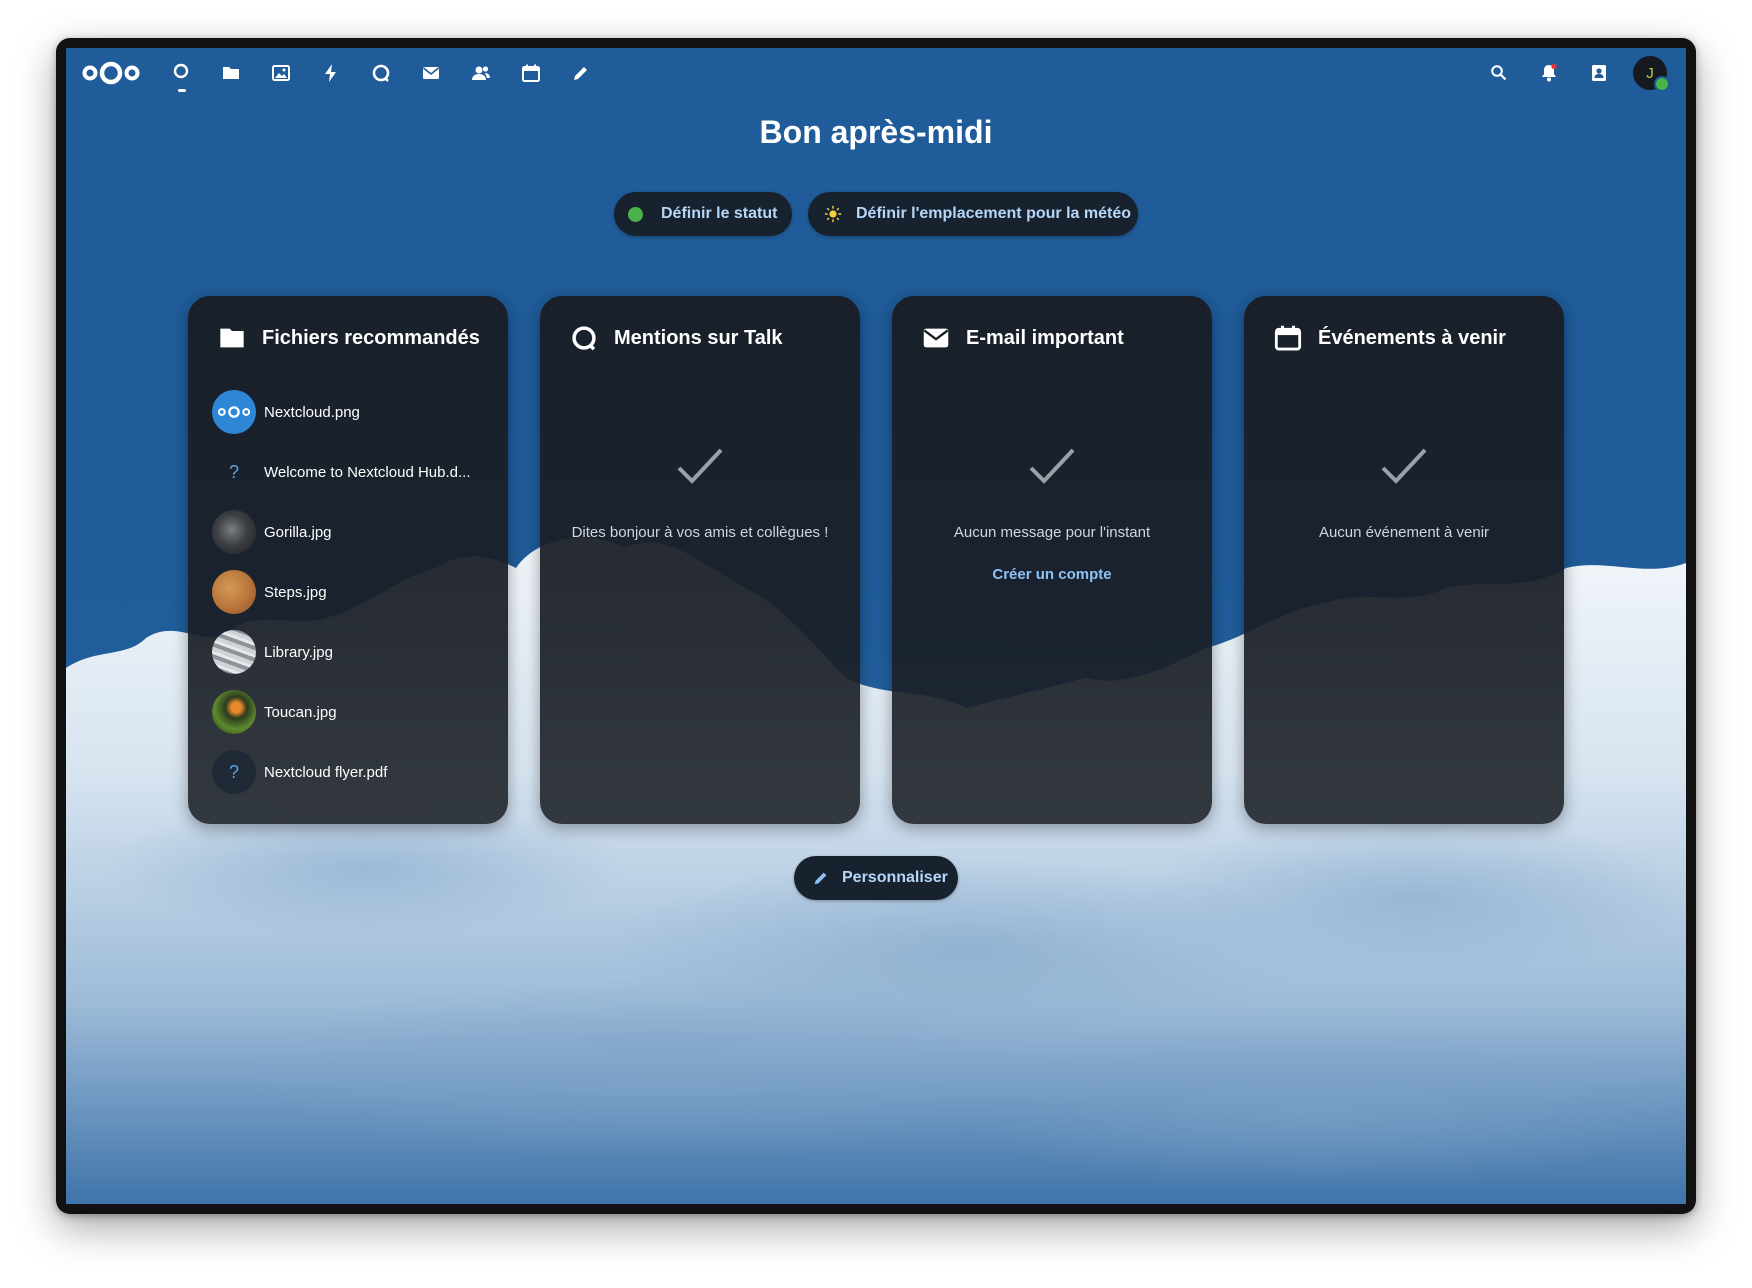 The height and width of the screenshot is (1288, 1752). I want to click on set-weather-location-button: Définir l'emplacement pour la météo, so click(973, 214).